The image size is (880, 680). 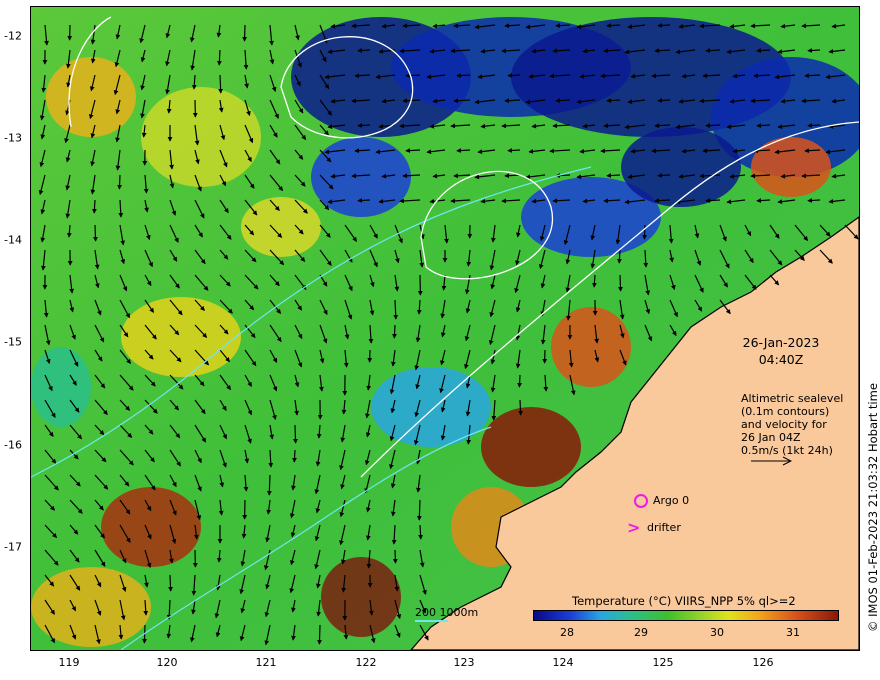 I want to click on x-tick: 123, so click(x=464, y=662).